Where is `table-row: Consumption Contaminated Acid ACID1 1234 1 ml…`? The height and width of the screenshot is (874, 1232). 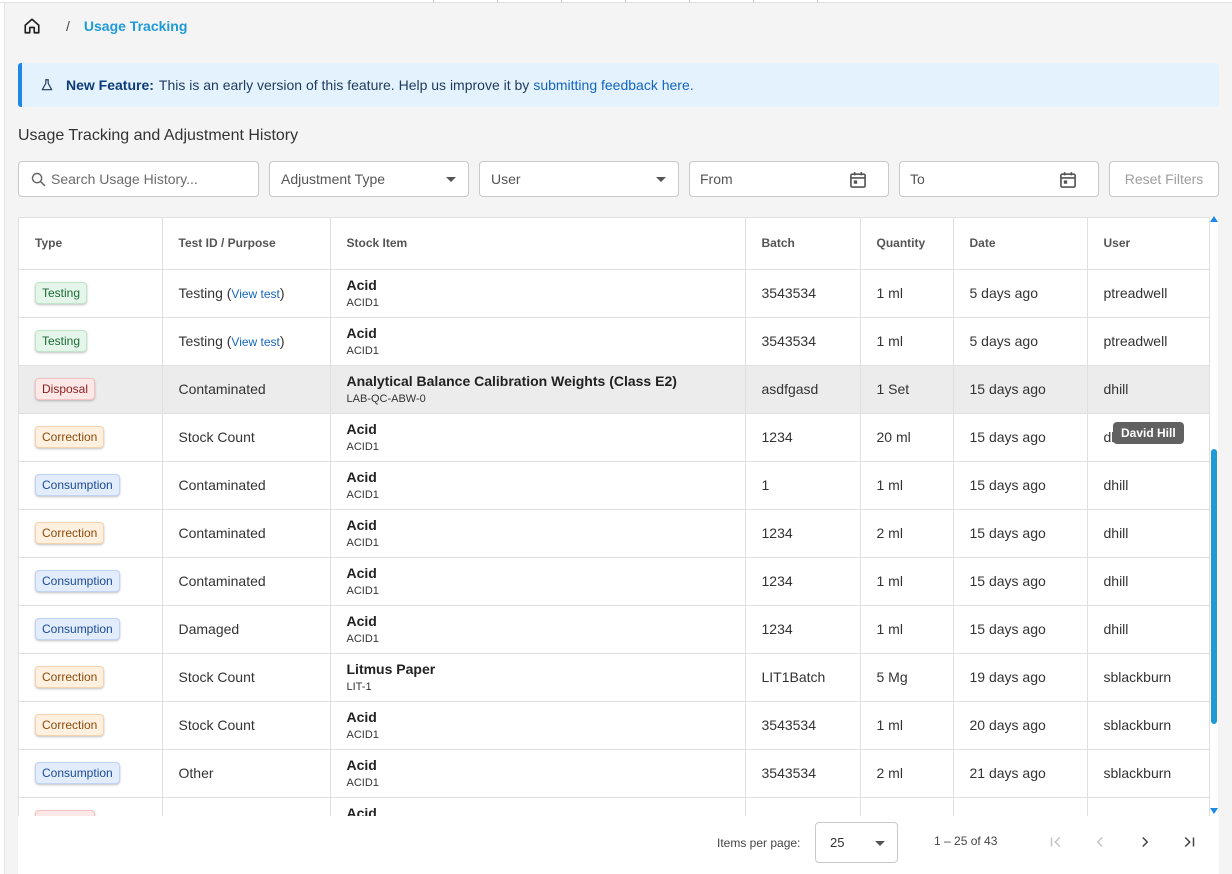 table-row: Consumption Contaminated Acid ACID1 1234 1 ml… is located at coordinates (614, 581).